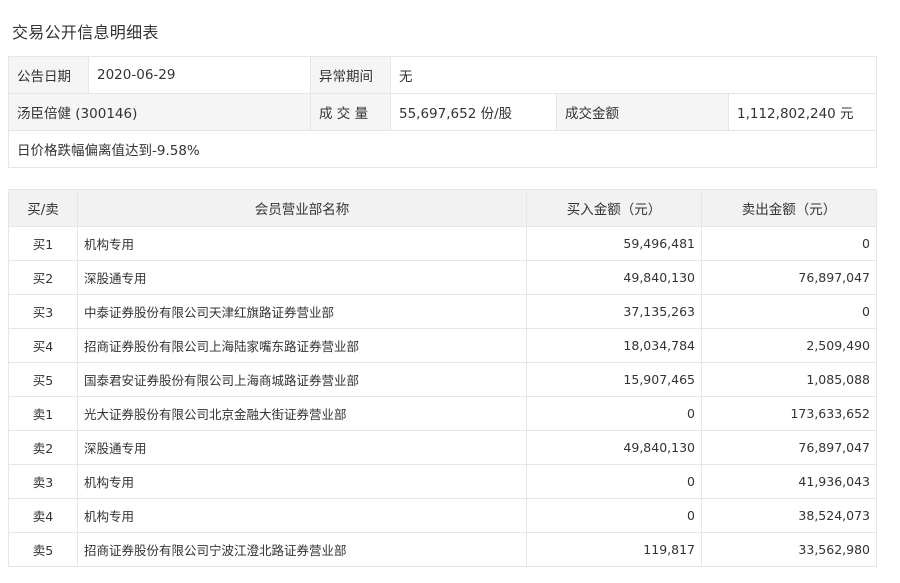 The height and width of the screenshot is (583, 900). What do you see at coordinates (350, 112) in the screenshot?
I see `volume-label: 成 交 量` at bounding box center [350, 112].